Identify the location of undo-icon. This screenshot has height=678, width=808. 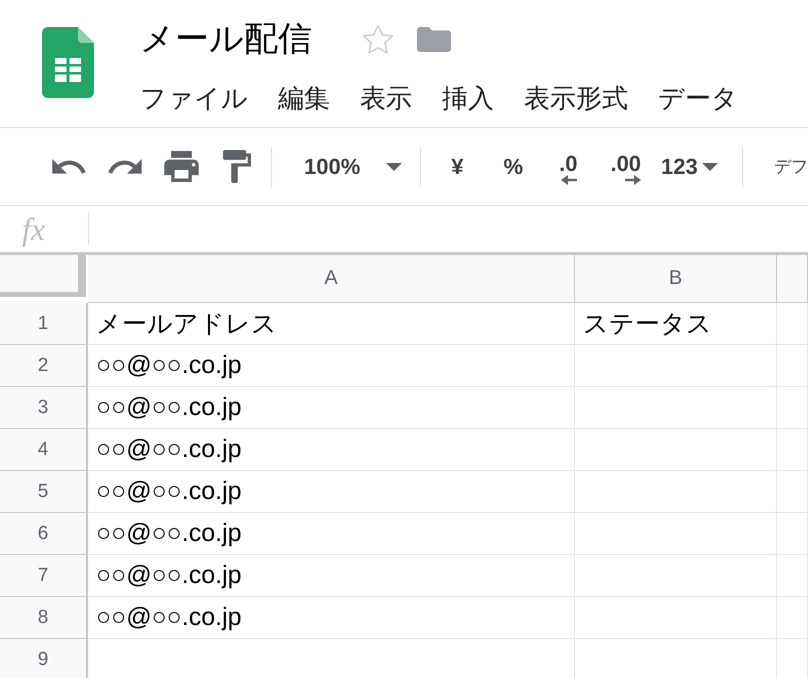
(69, 166).